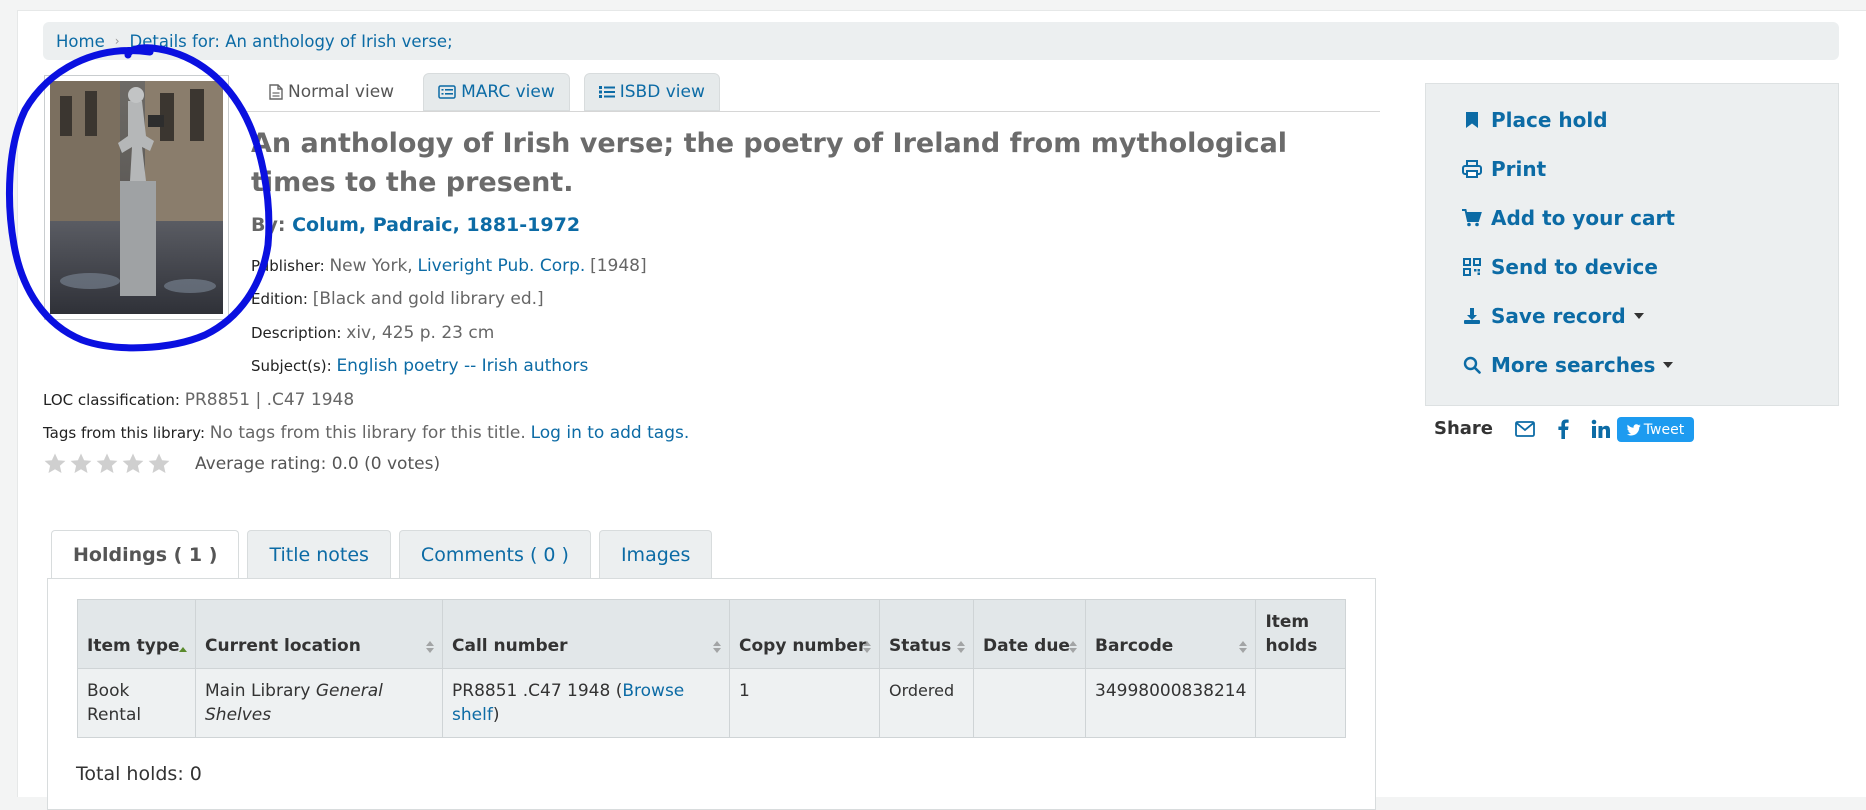 This screenshot has width=1866, height=810. What do you see at coordinates (296, 333) in the screenshot?
I see `description-label: Description:` at bounding box center [296, 333].